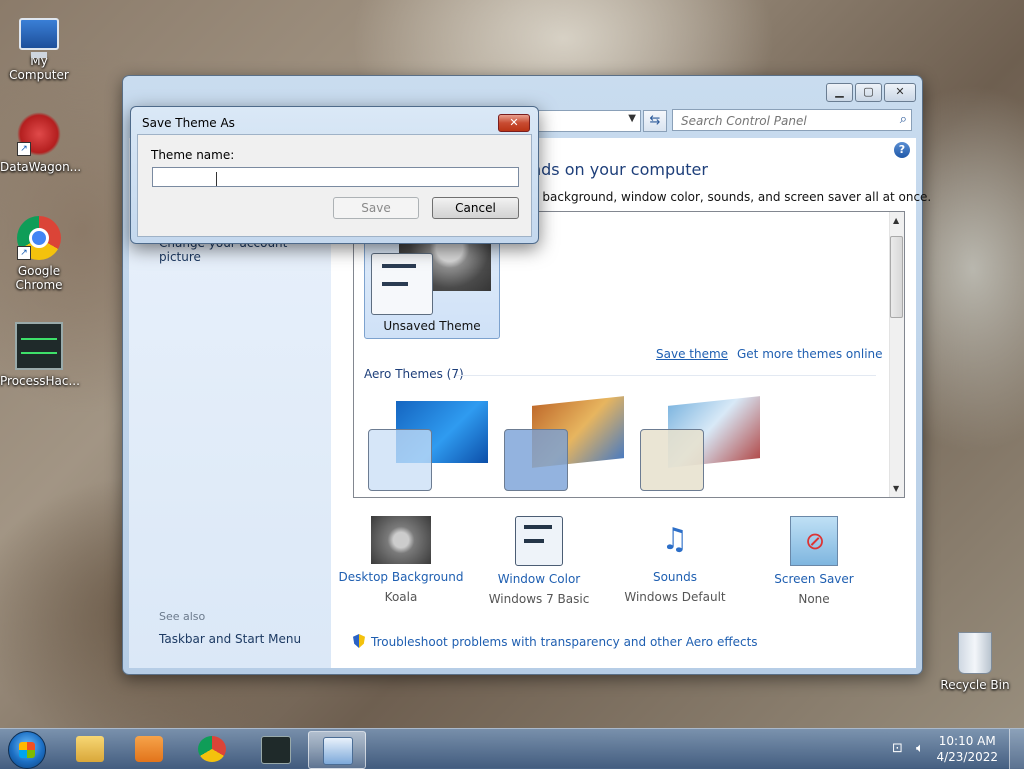  I want to click on desktop-icon-label: Recycle Bin, so click(975, 685).